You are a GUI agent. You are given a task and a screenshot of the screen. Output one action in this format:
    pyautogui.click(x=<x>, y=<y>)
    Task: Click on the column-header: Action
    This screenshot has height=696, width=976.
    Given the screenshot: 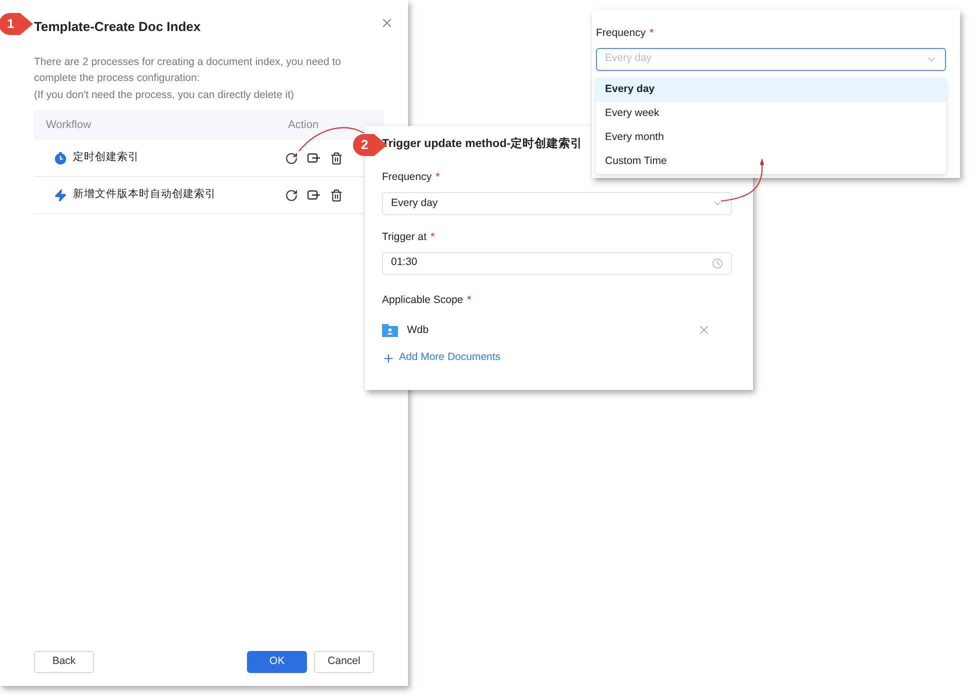 What is the action you would take?
    pyautogui.click(x=303, y=125)
    